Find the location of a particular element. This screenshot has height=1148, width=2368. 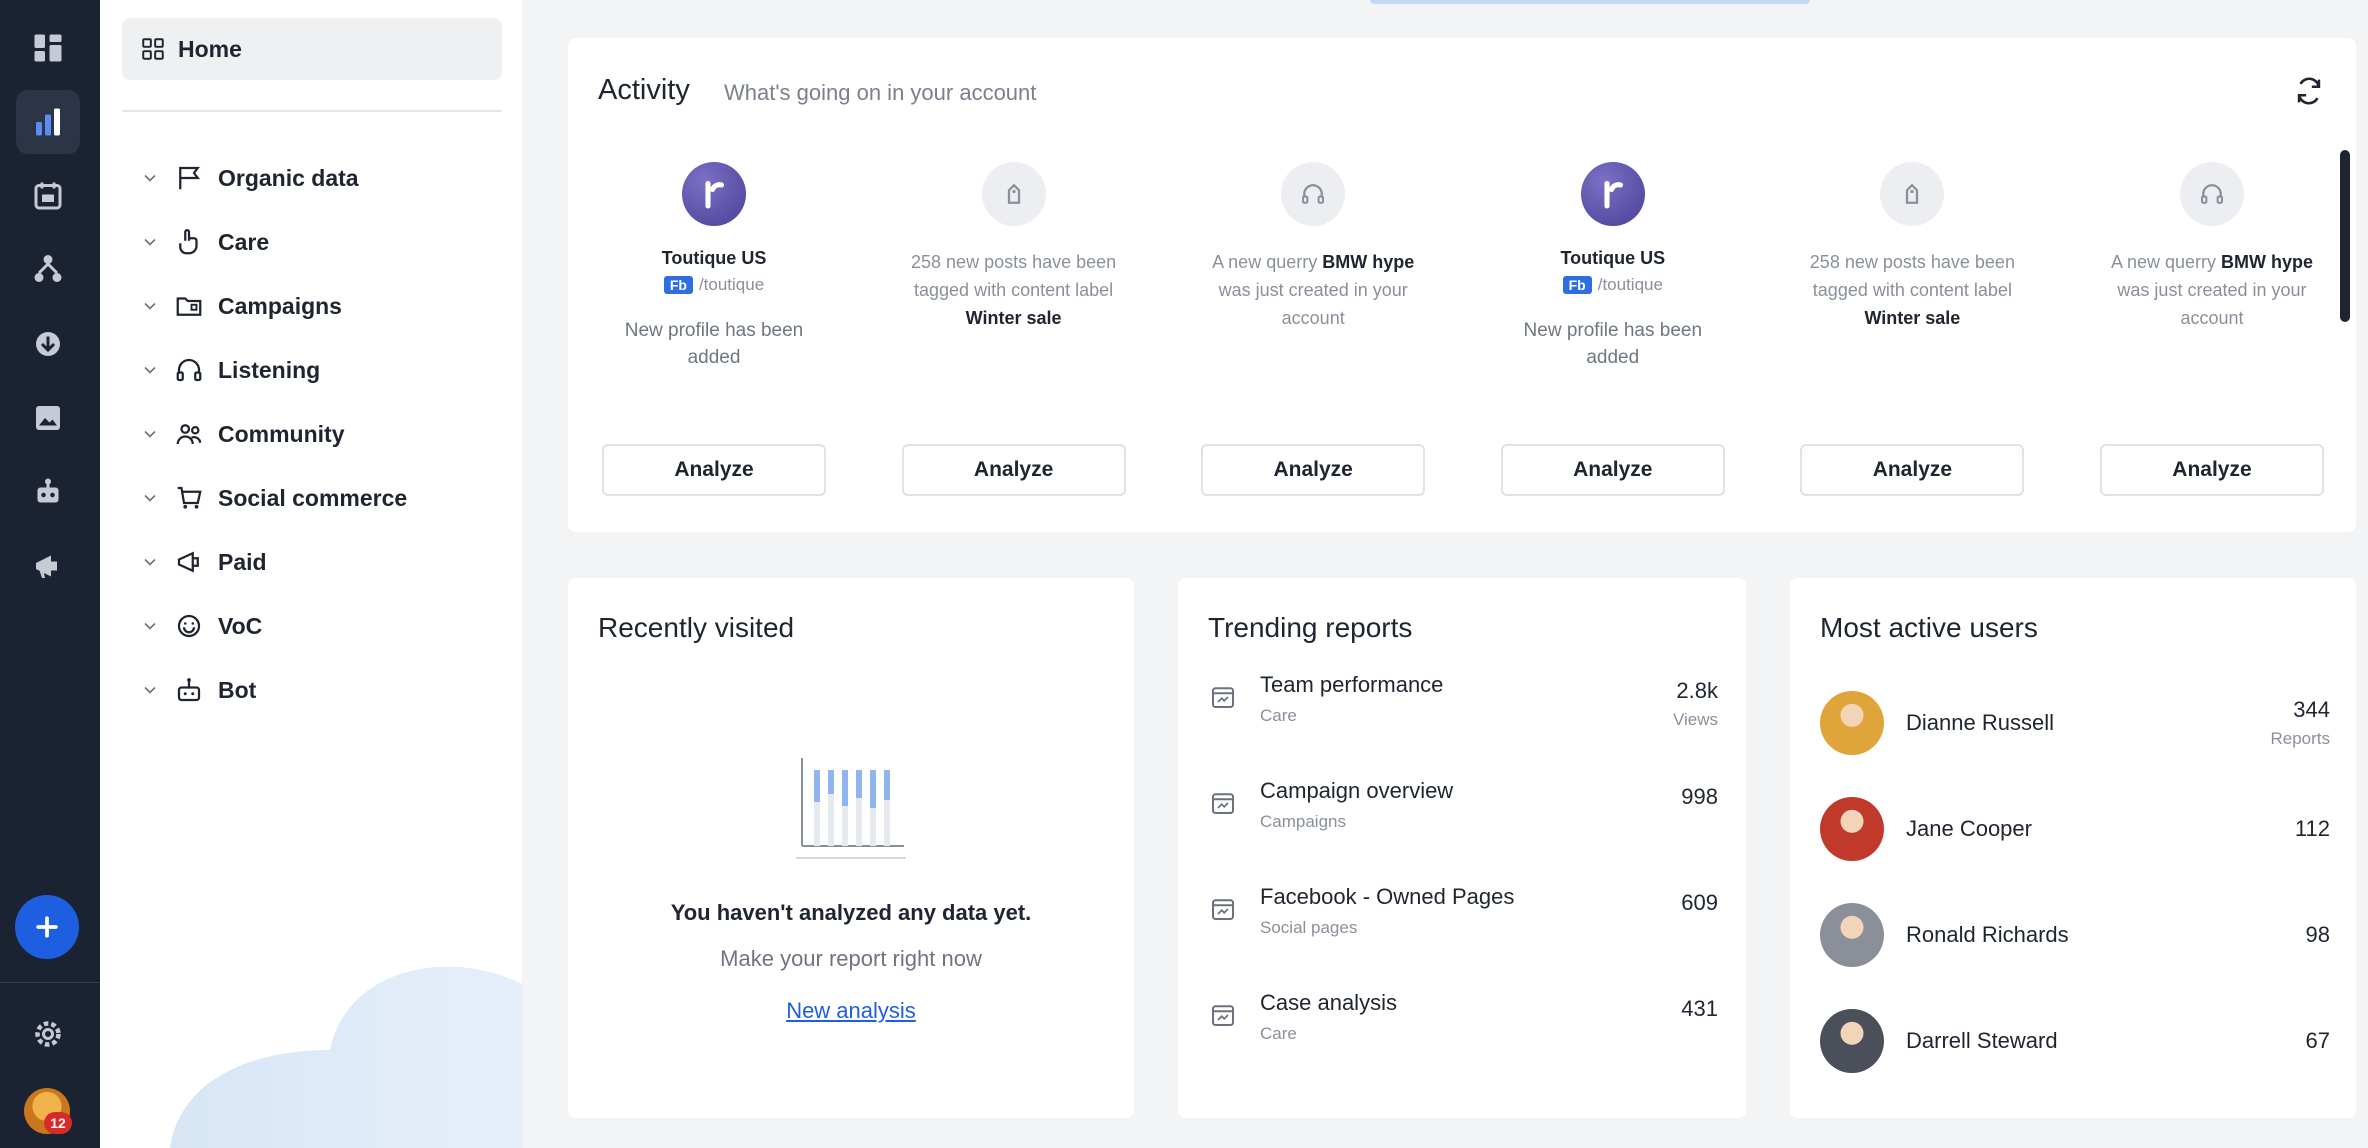

gear-icon is located at coordinates (48, 1034).